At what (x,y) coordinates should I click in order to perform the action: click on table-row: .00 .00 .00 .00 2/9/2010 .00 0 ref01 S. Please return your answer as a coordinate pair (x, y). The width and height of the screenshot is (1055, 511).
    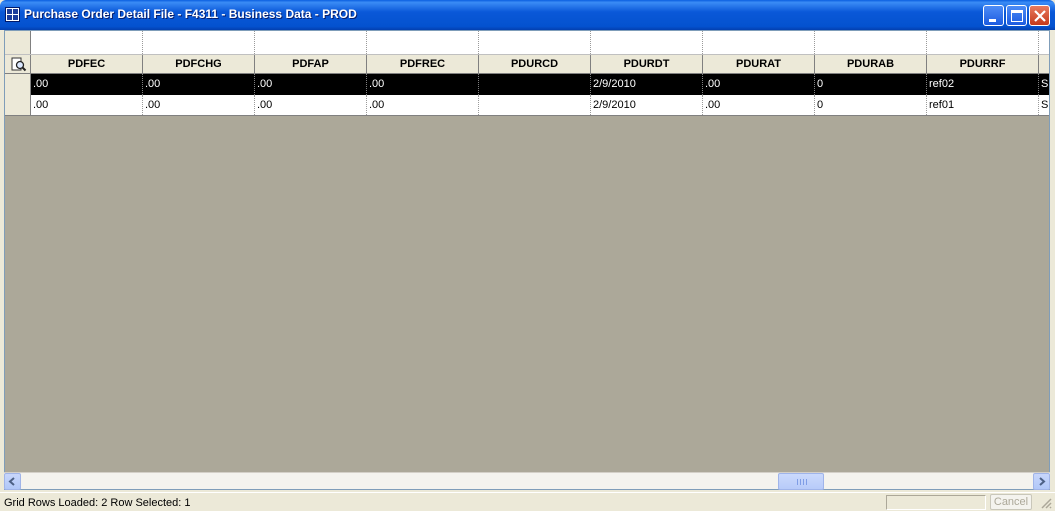
    Looking at the image, I should click on (527, 105).